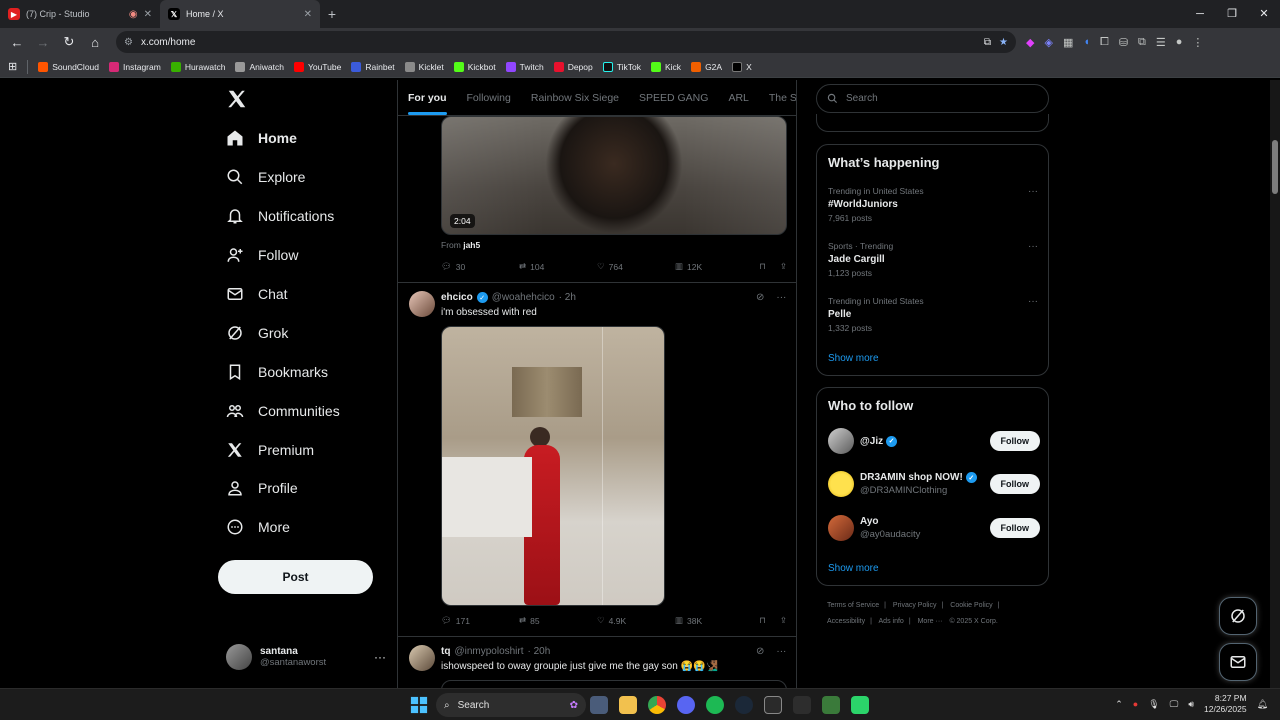 This screenshot has height=720, width=1280. Describe the element at coordinates (705, 620) in the screenshot. I see `views-button: ▥ 38K` at that location.